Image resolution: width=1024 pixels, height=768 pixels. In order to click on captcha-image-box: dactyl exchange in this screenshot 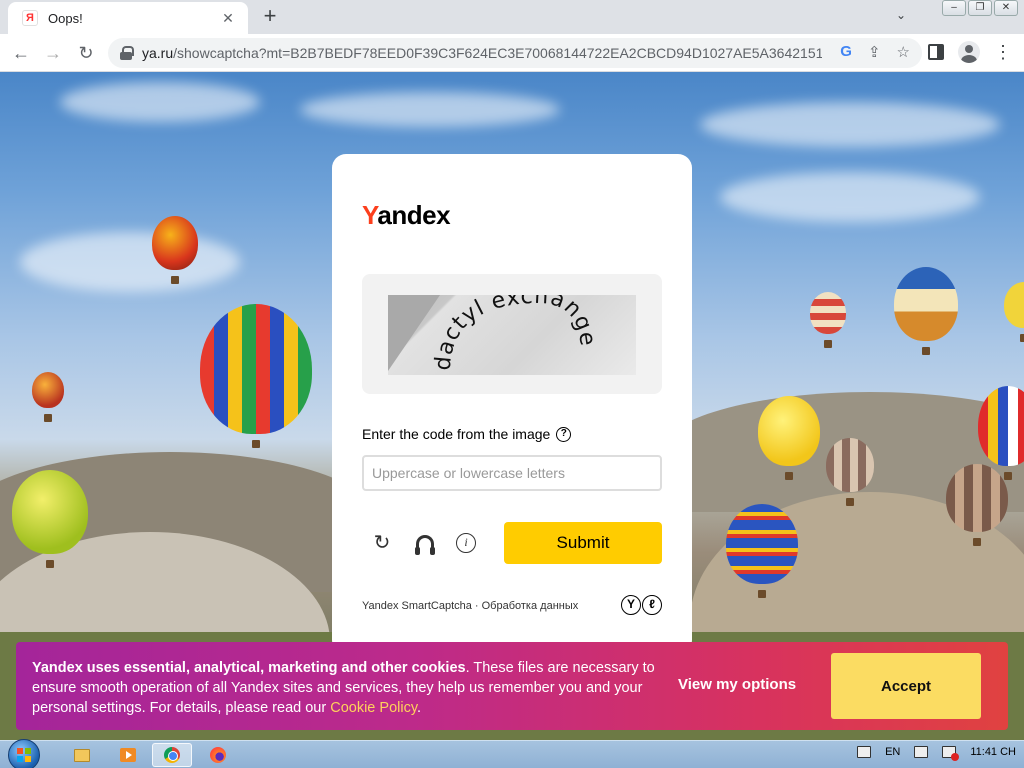, I will do `click(512, 334)`.